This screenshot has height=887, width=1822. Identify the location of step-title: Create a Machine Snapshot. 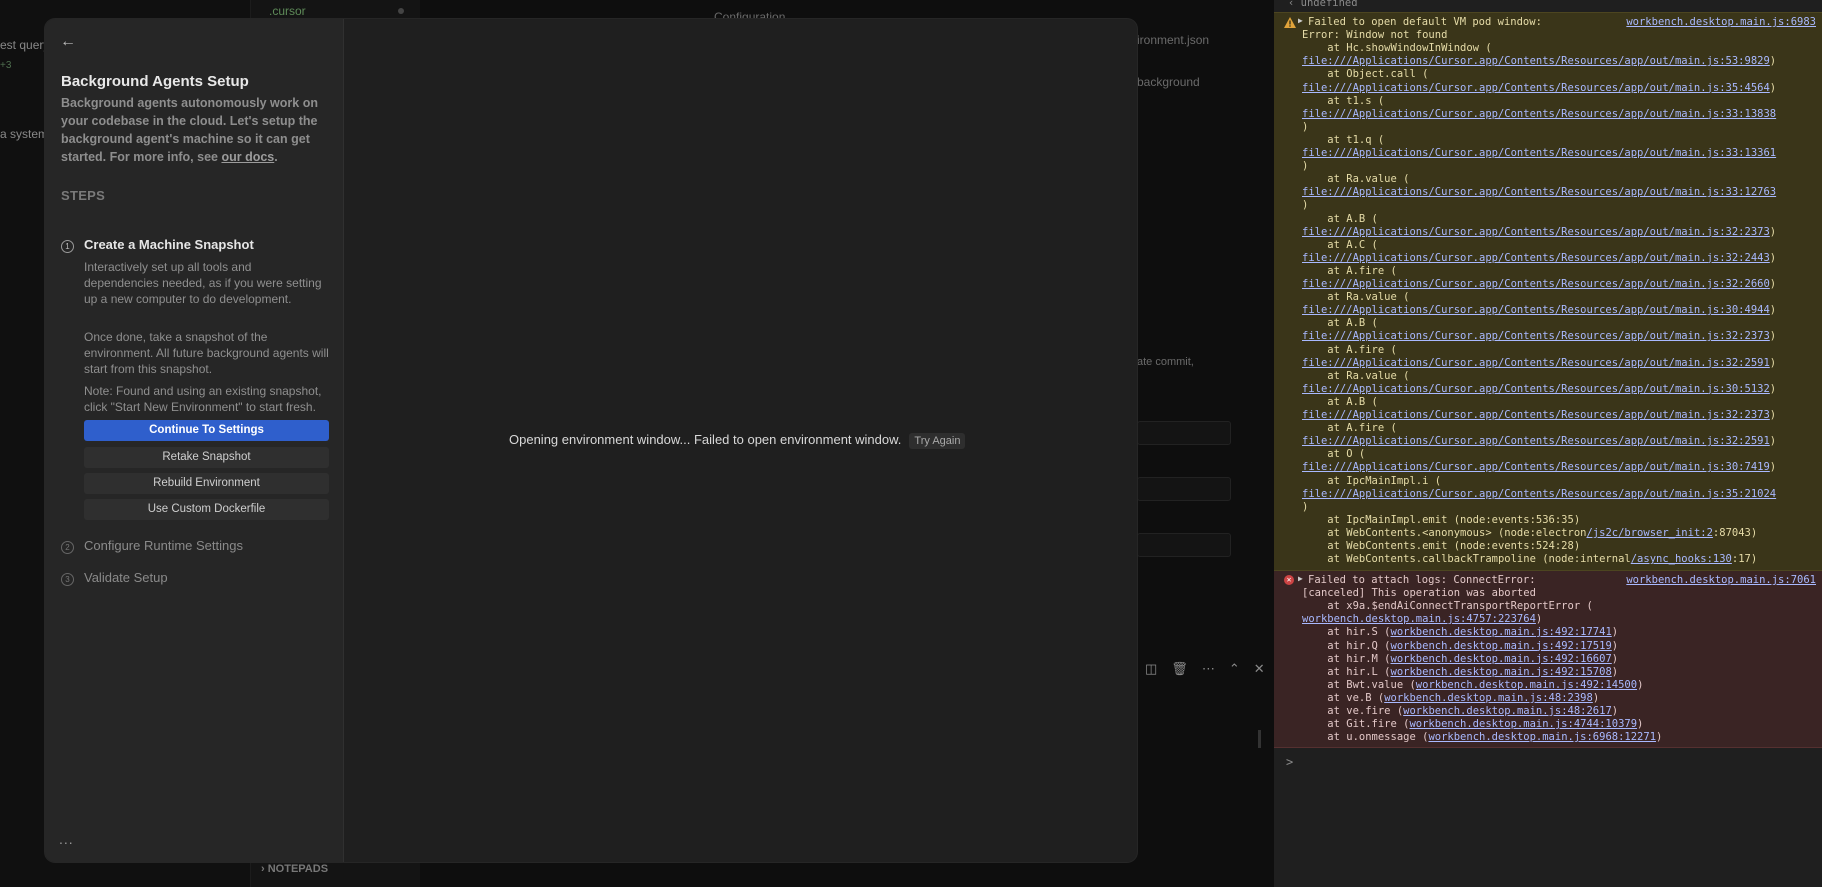
(169, 244).